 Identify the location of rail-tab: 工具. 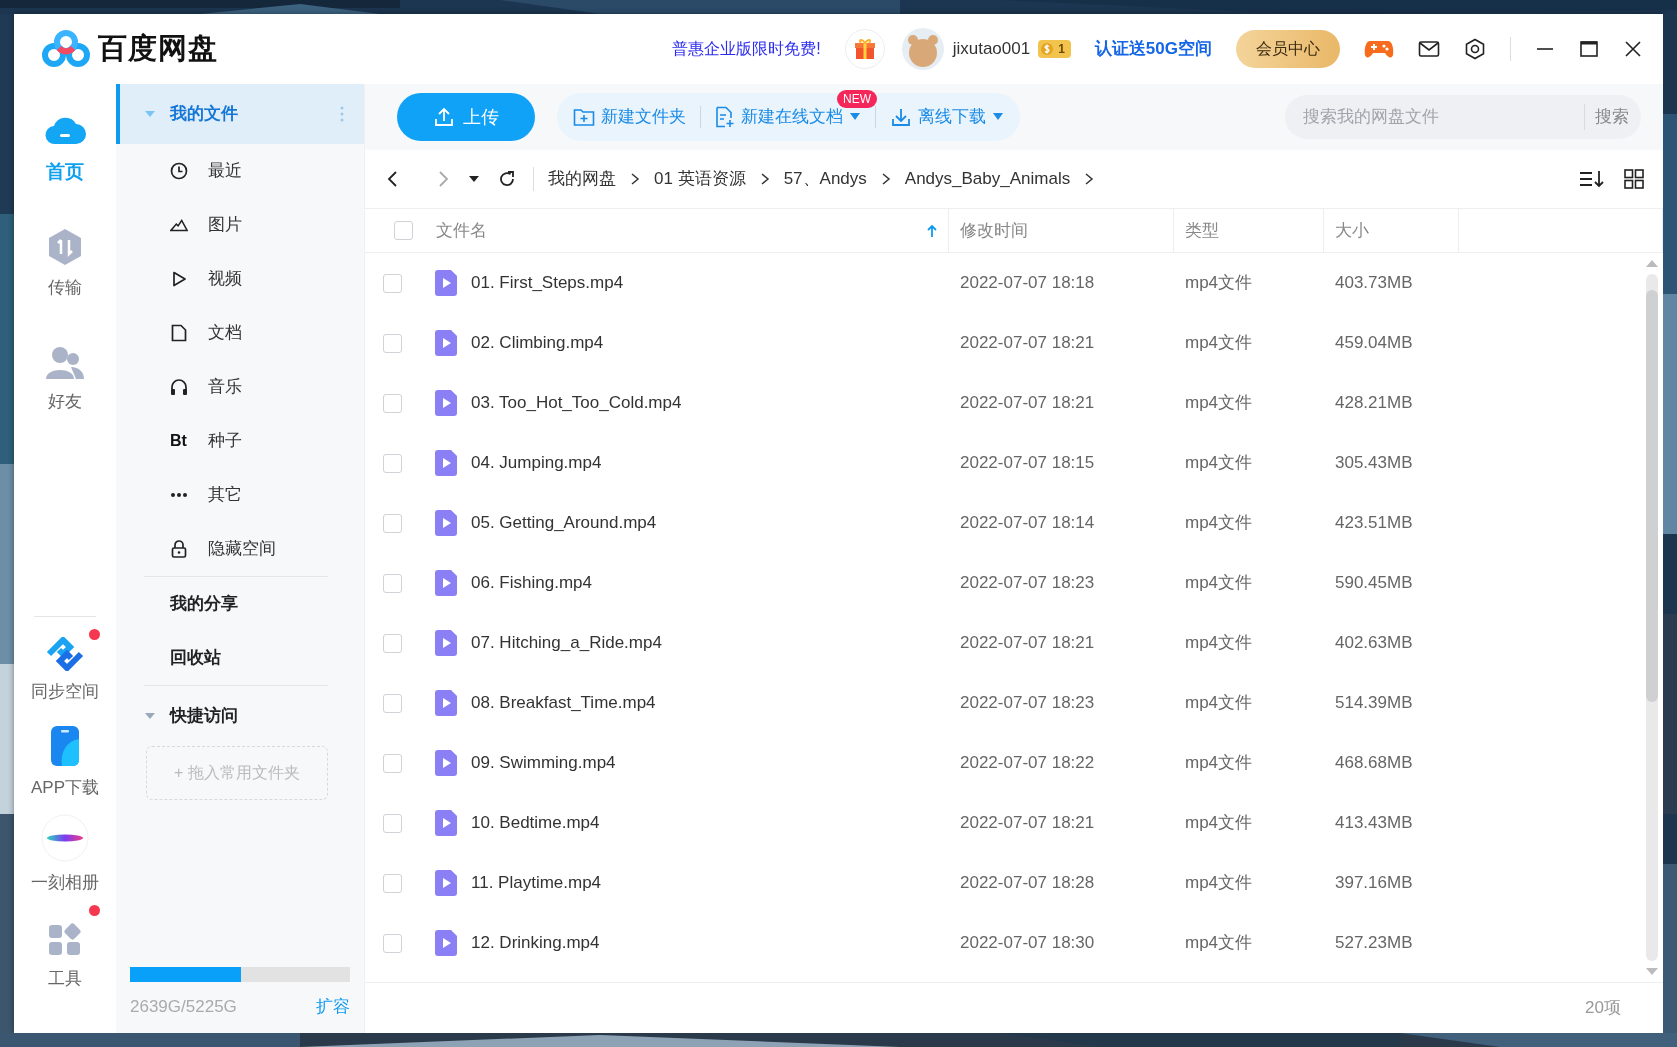
(65, 957).